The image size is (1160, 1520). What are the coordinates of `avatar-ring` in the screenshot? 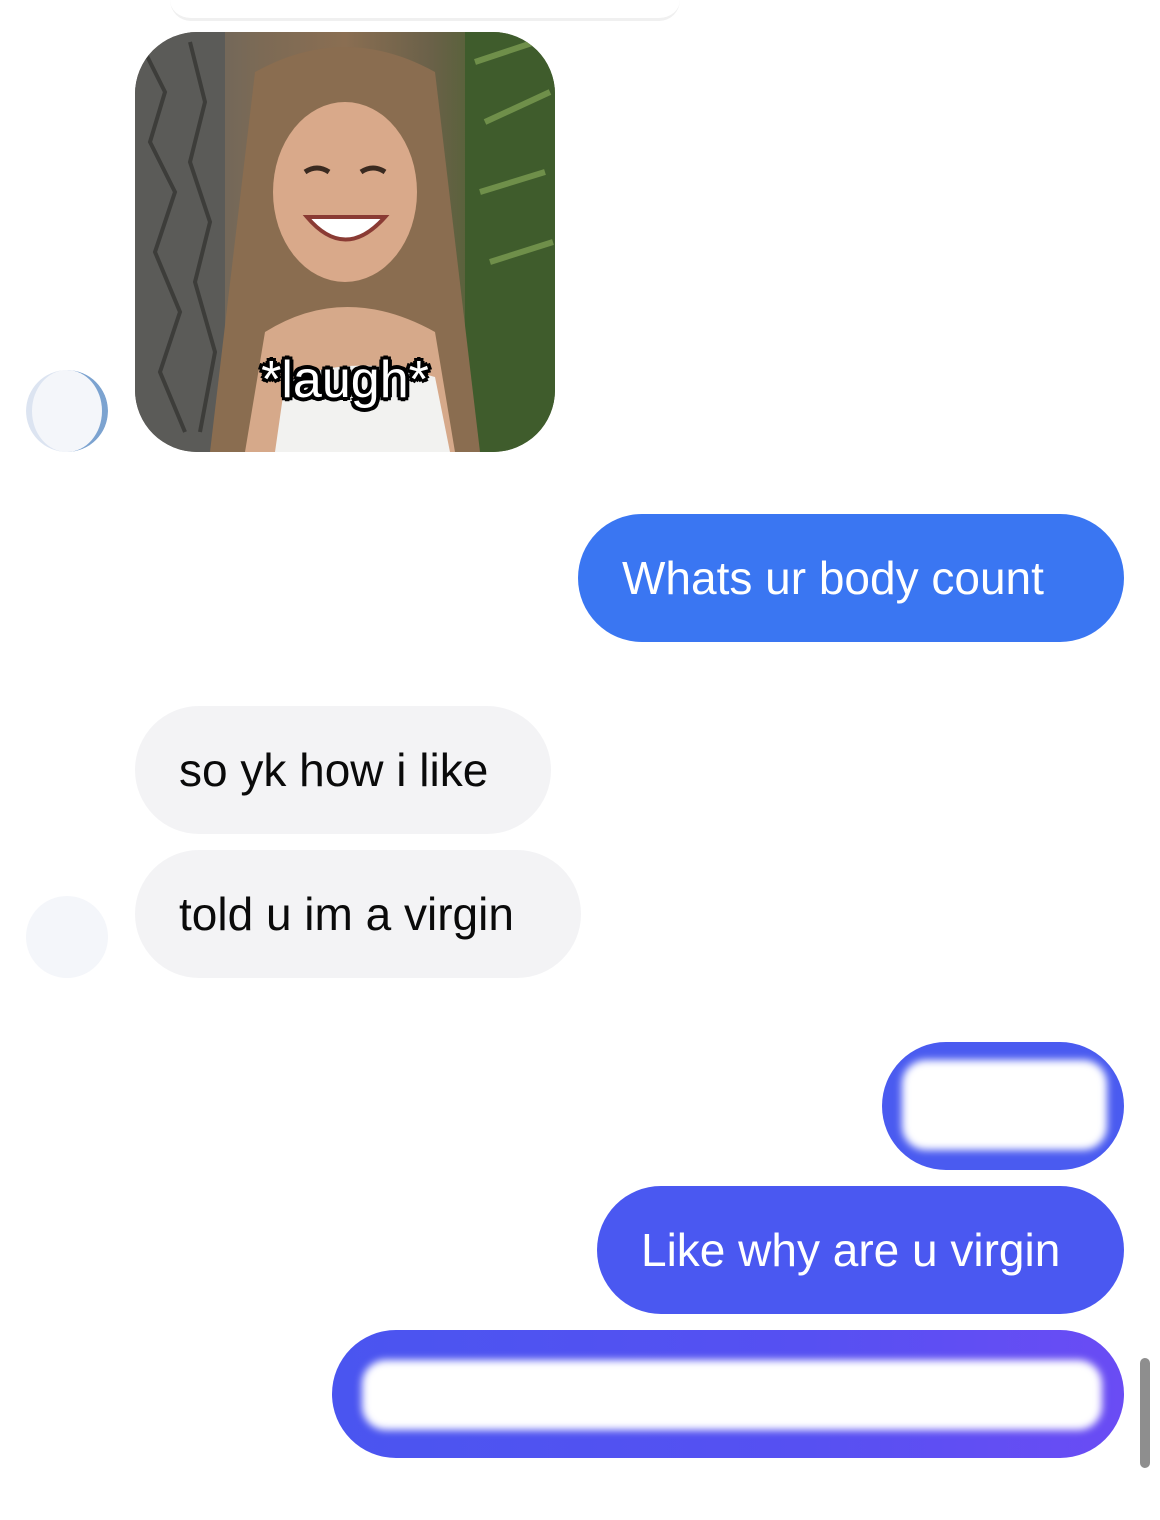 It's located at (67, 411).